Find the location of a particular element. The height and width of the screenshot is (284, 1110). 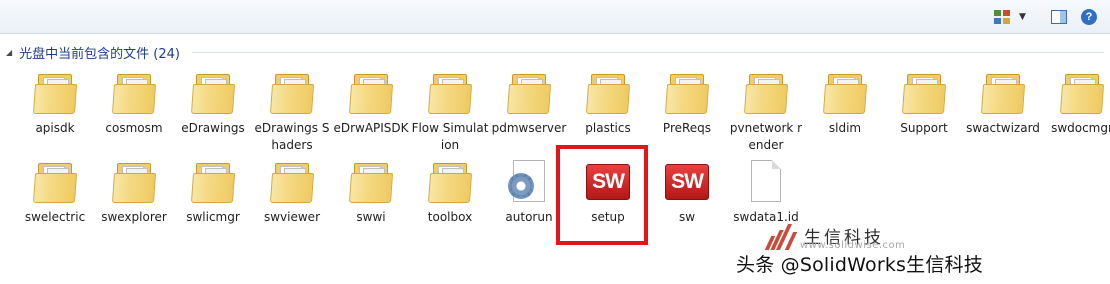

file-item: SW sw is located at coordinates (687, 192).